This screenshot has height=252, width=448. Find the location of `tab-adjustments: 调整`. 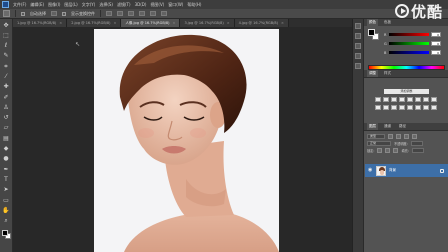

tab-adjustments: 调整 is located at coordinates (372, 73).